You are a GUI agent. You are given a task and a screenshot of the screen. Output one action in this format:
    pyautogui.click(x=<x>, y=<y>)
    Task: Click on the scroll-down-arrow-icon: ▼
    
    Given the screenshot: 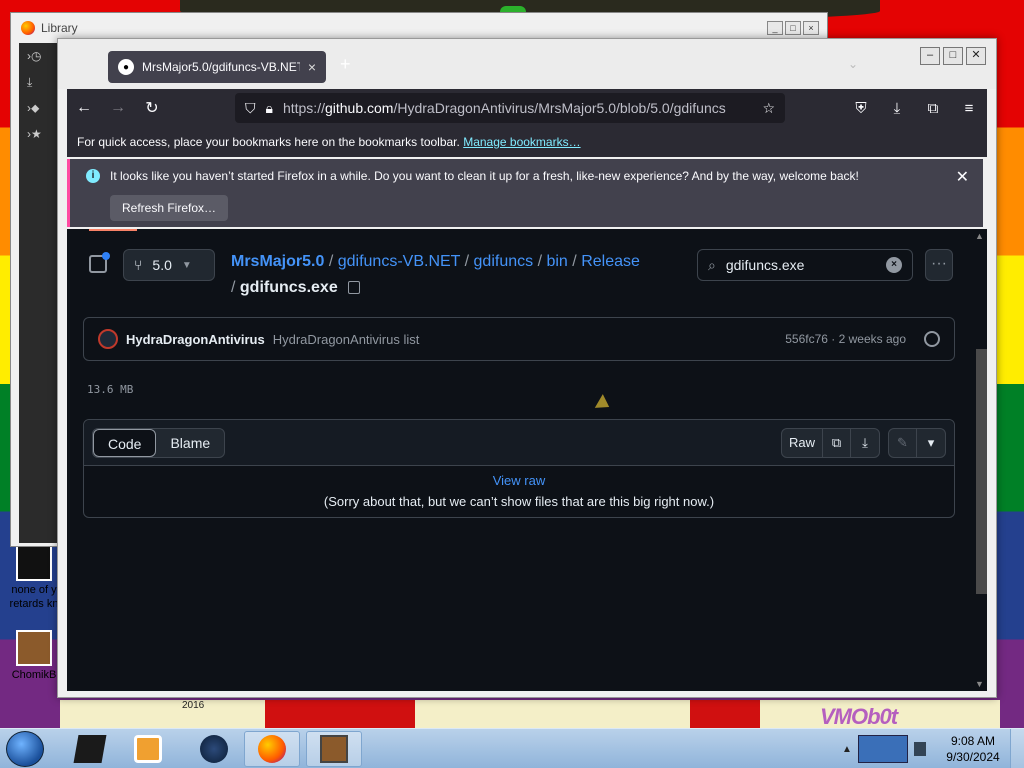 What is the action you would take?
    pyautogui.click(x=979, y=684)
    